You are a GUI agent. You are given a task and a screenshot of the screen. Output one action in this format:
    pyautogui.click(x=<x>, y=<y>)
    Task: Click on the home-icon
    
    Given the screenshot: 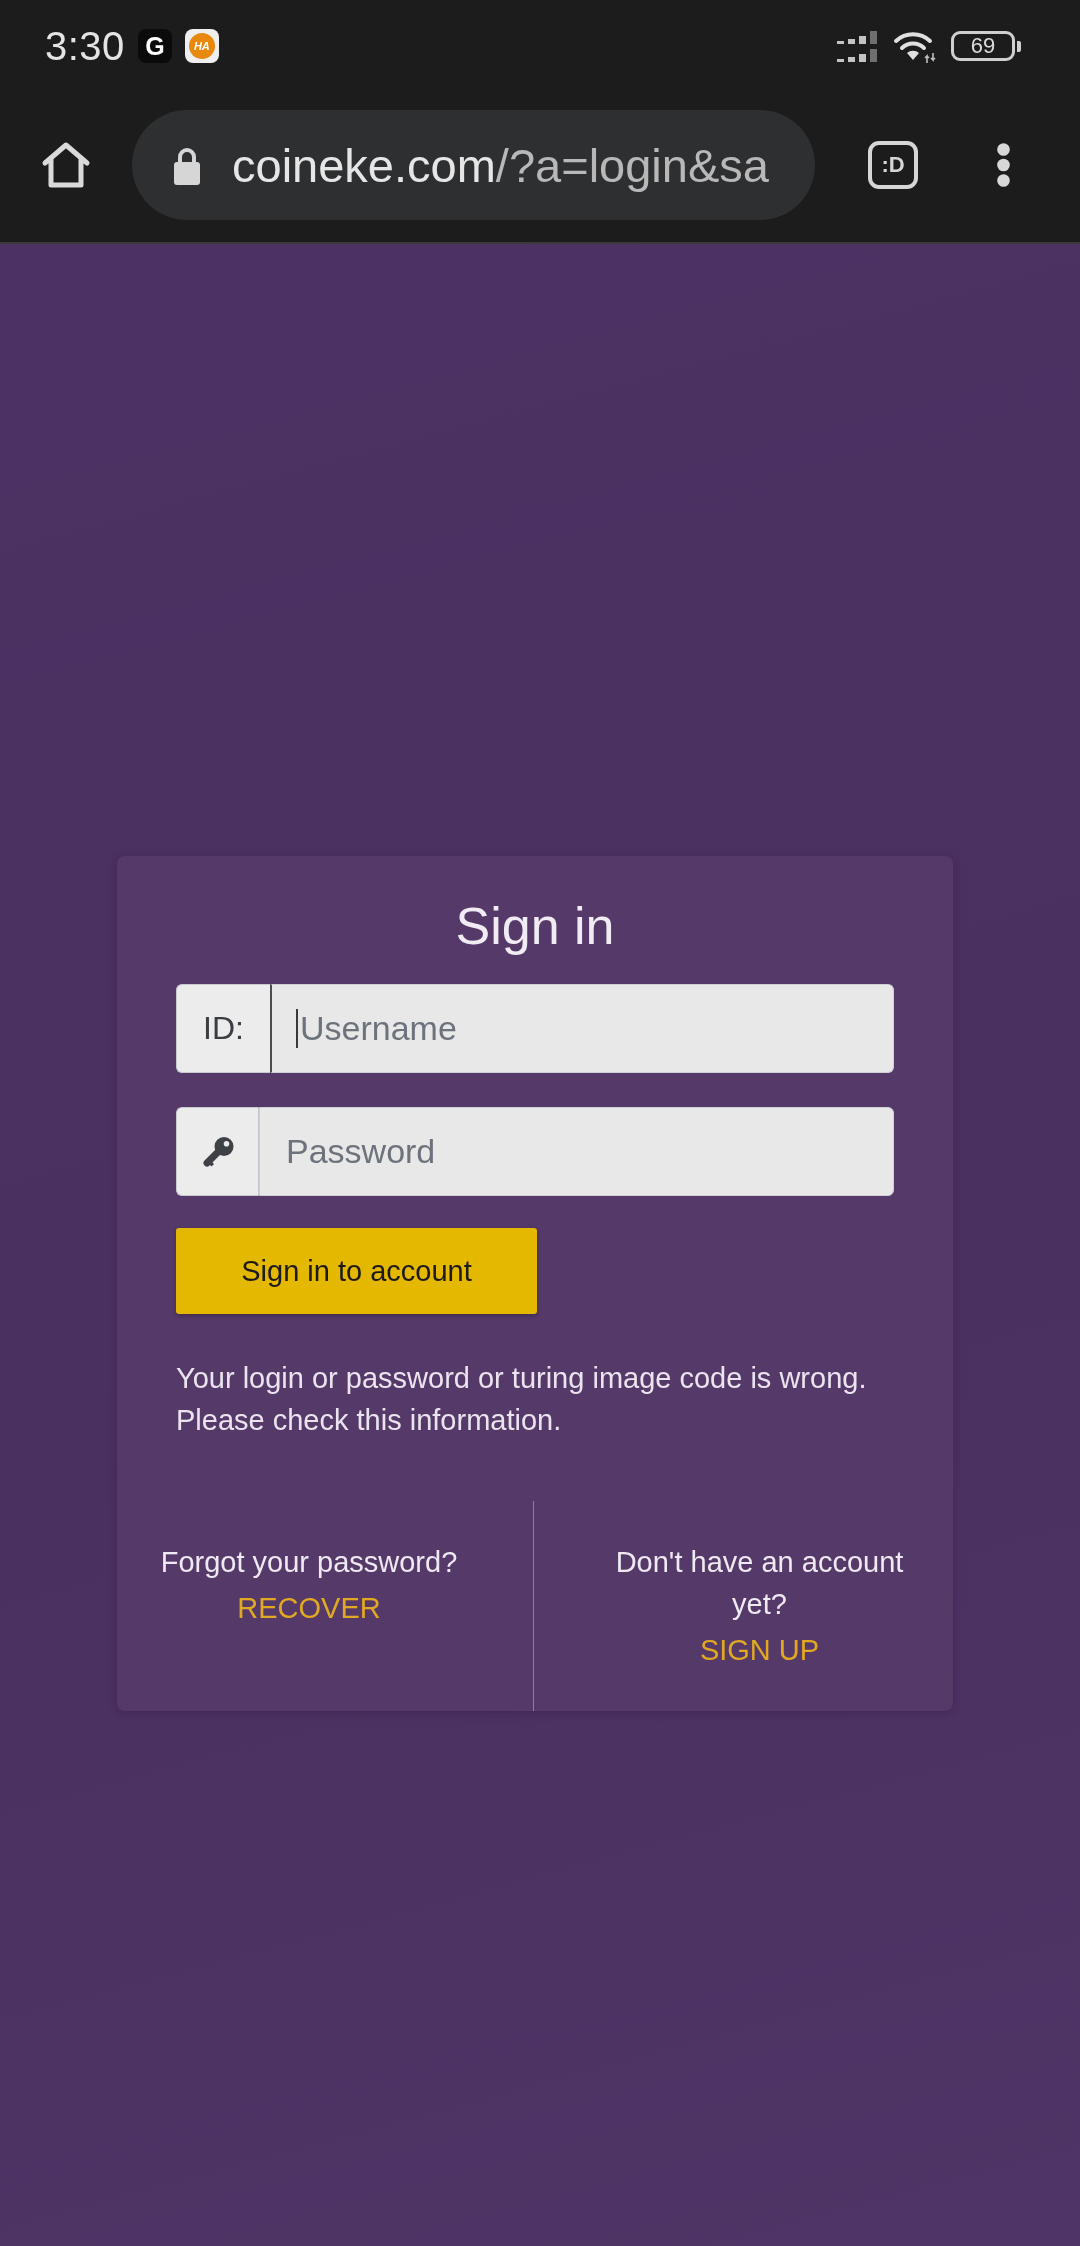 What is the action you would take?
    pyautogui.click(x=66, y=165)
    